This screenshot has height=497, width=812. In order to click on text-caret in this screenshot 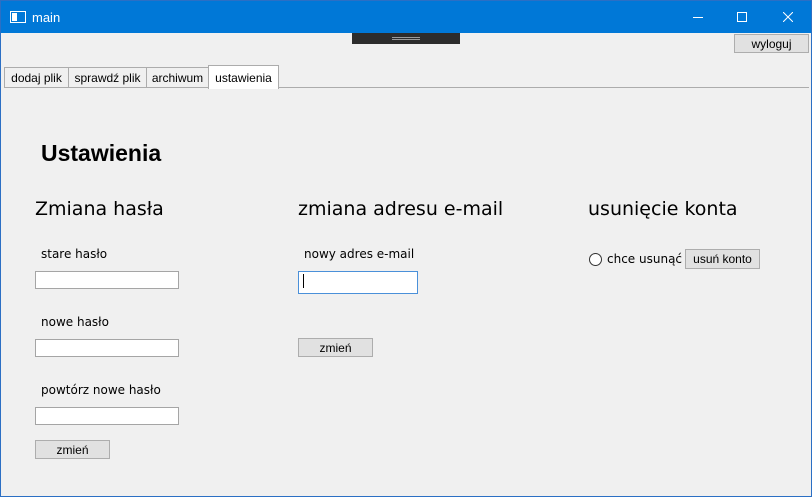, I will do `click(303, 281)`.